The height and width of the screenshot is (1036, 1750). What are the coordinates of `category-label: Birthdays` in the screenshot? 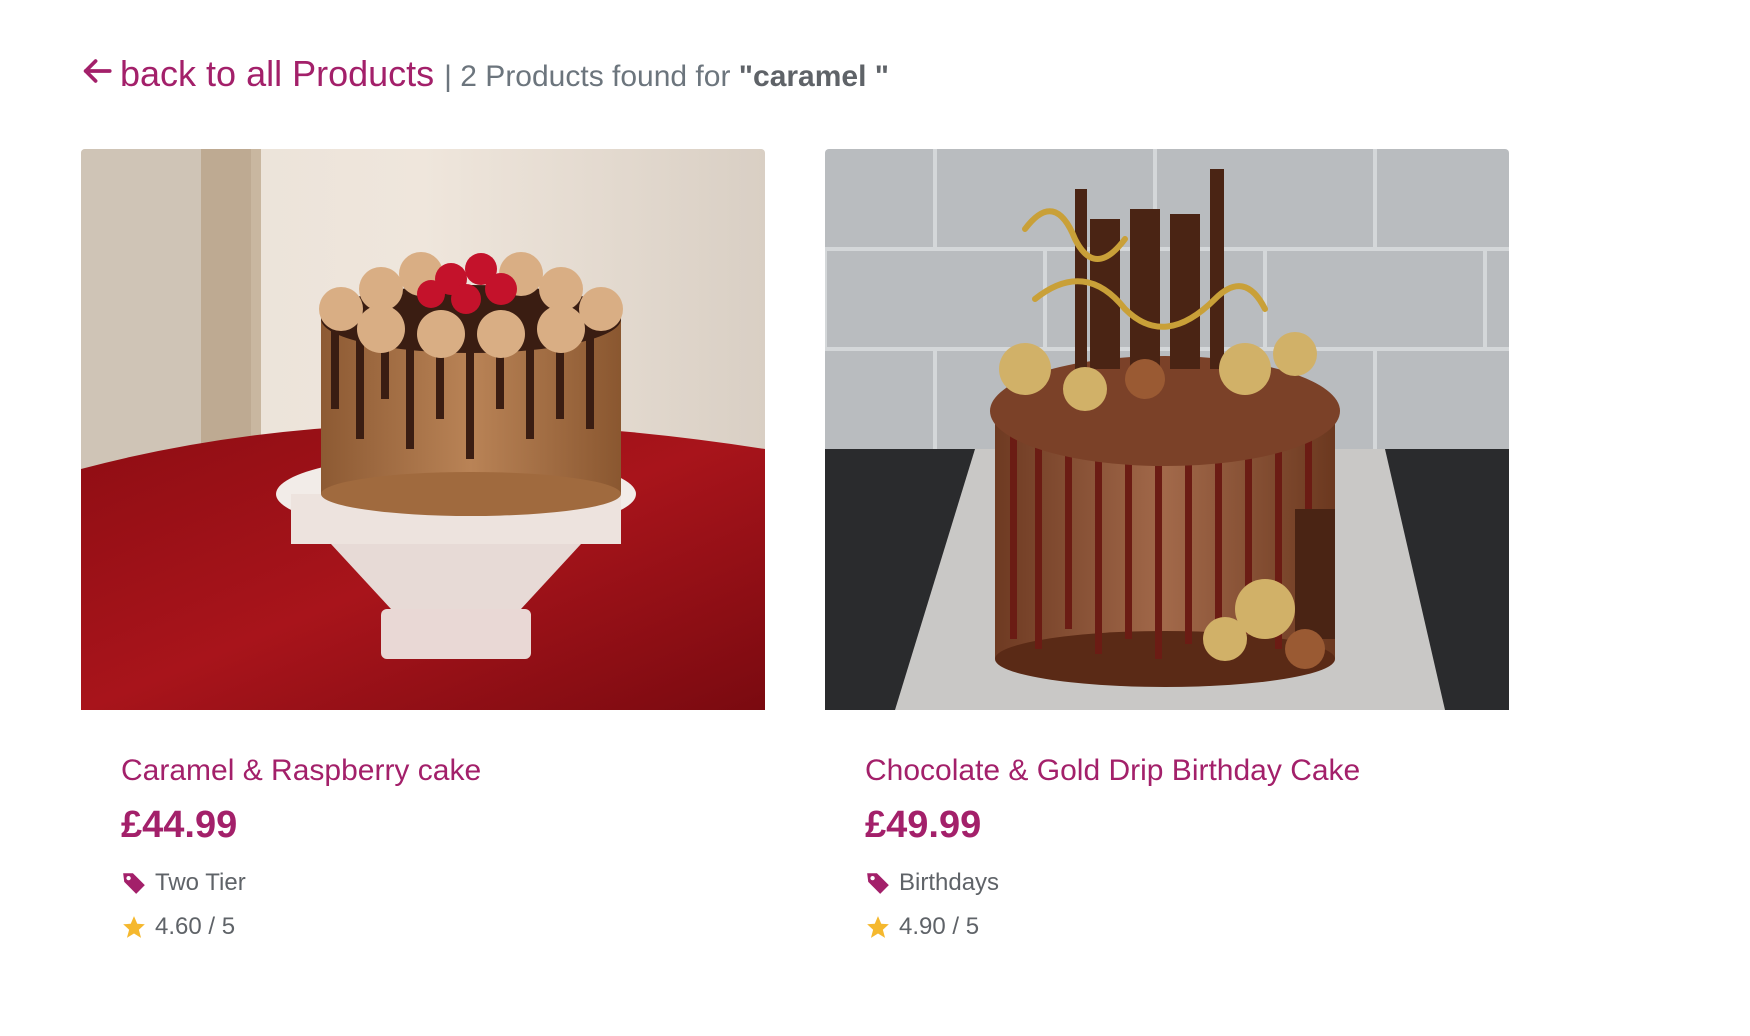 It's located at (949, 882).